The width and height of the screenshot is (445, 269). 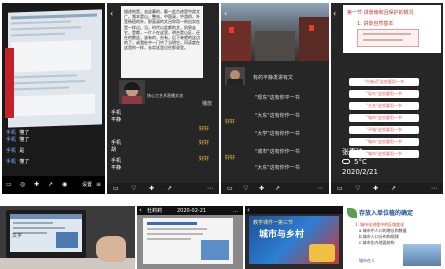 What do you see at coordinates (384, 82) in the screenshot?
I see `list-button: "兴奋词"这些要用一书` at bounding box center [384, 82].